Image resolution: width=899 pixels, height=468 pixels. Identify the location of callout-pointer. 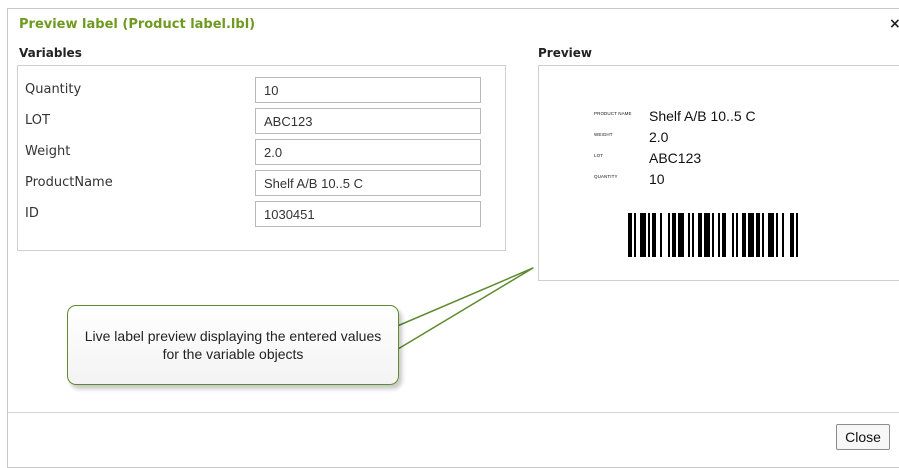
(460, 311).